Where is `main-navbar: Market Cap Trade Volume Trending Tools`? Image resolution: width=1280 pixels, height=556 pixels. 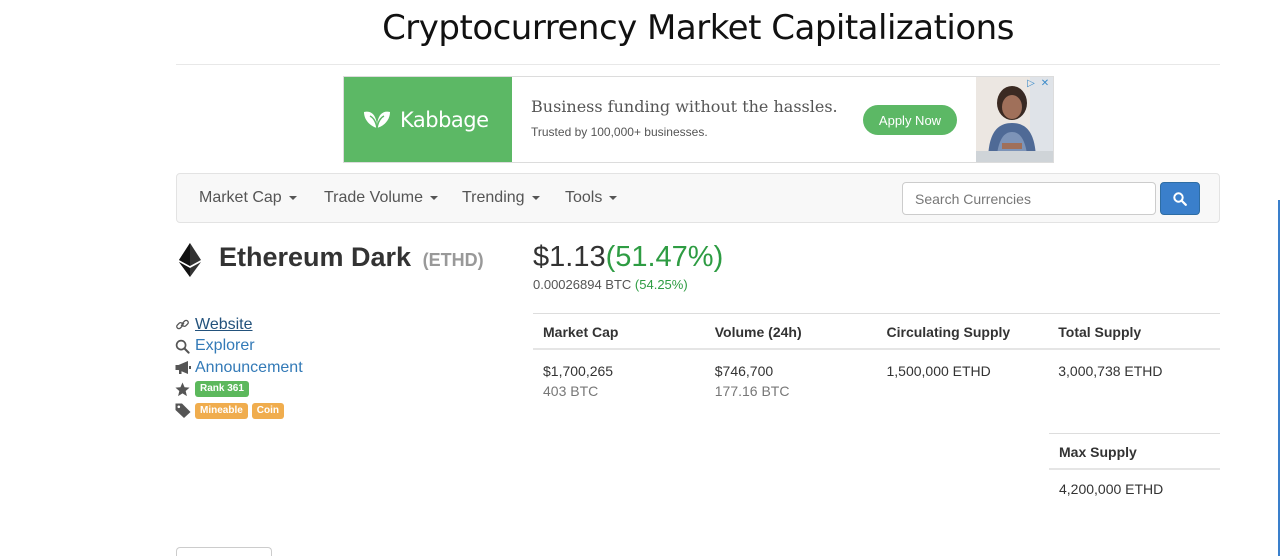 main-navbar: Market Cap Trade Volume Trending Tools is located at coordinates (698, 198).